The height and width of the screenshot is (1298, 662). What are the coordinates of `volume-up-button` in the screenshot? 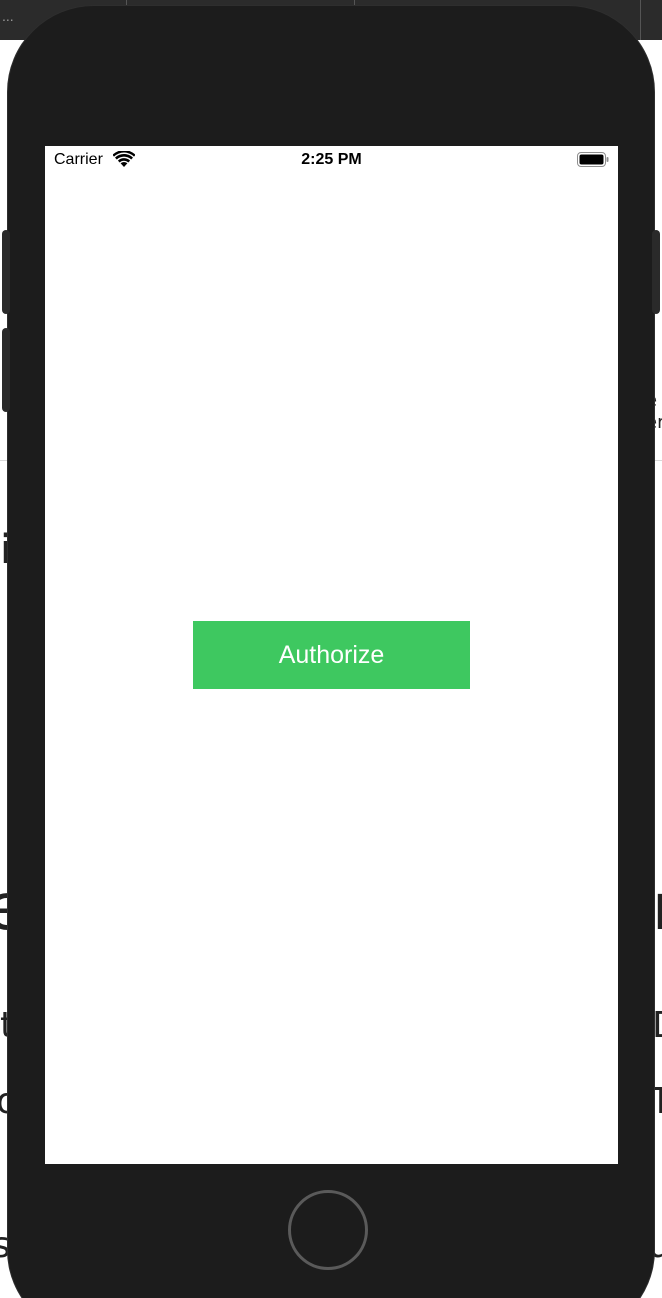 It's located at (6, 272).